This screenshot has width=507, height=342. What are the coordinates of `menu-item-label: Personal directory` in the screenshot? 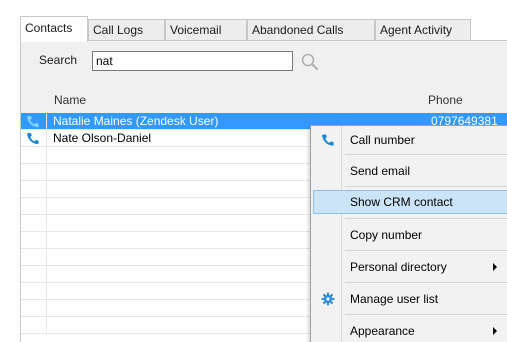 It's located at (398, 267).